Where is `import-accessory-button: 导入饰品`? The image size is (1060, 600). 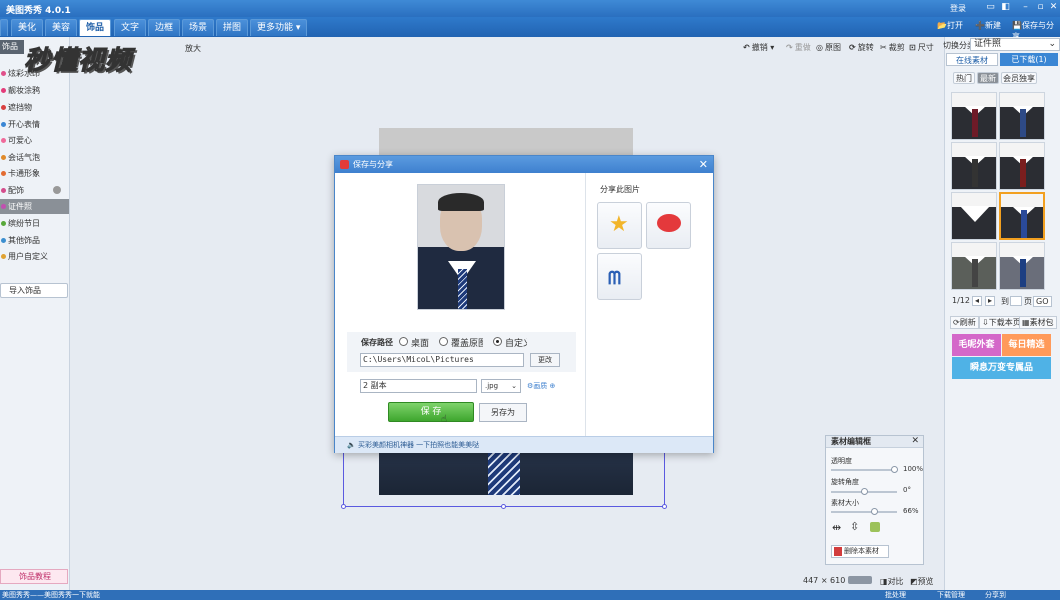 import-accessory-button: 导入饰品 is located at coordinates (34, 290).